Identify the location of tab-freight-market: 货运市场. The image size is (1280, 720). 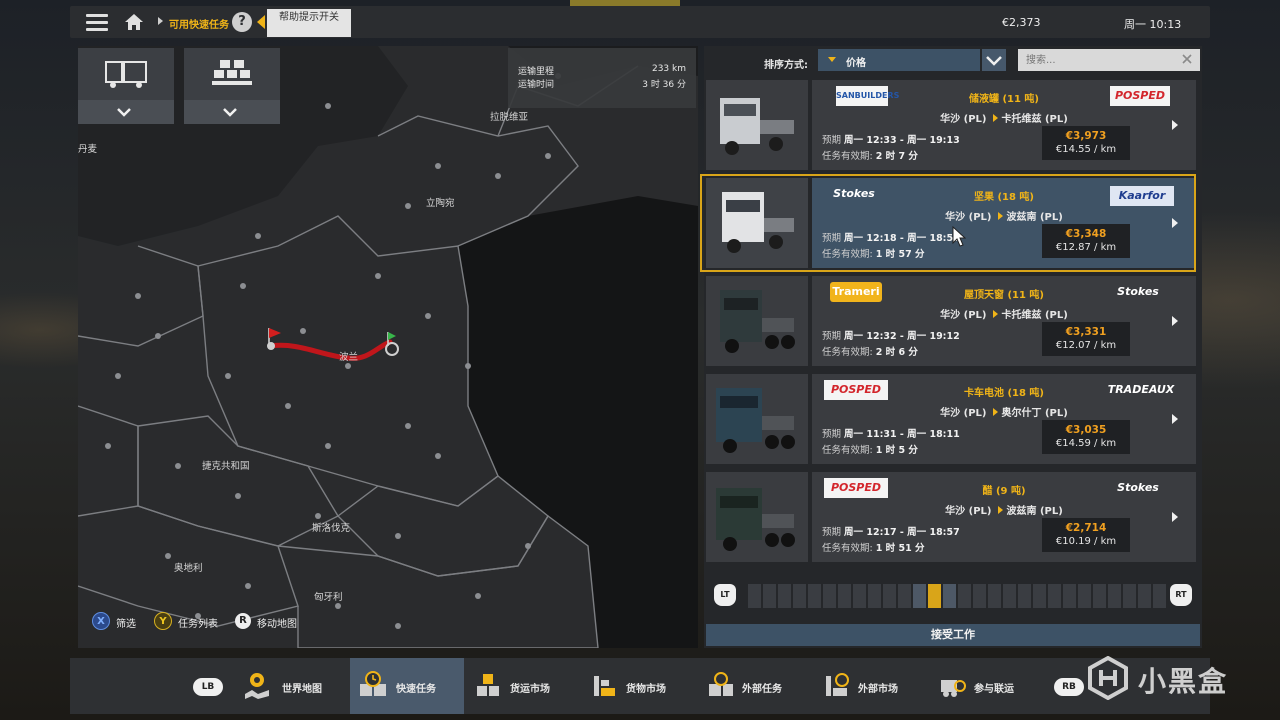
(525, 686).